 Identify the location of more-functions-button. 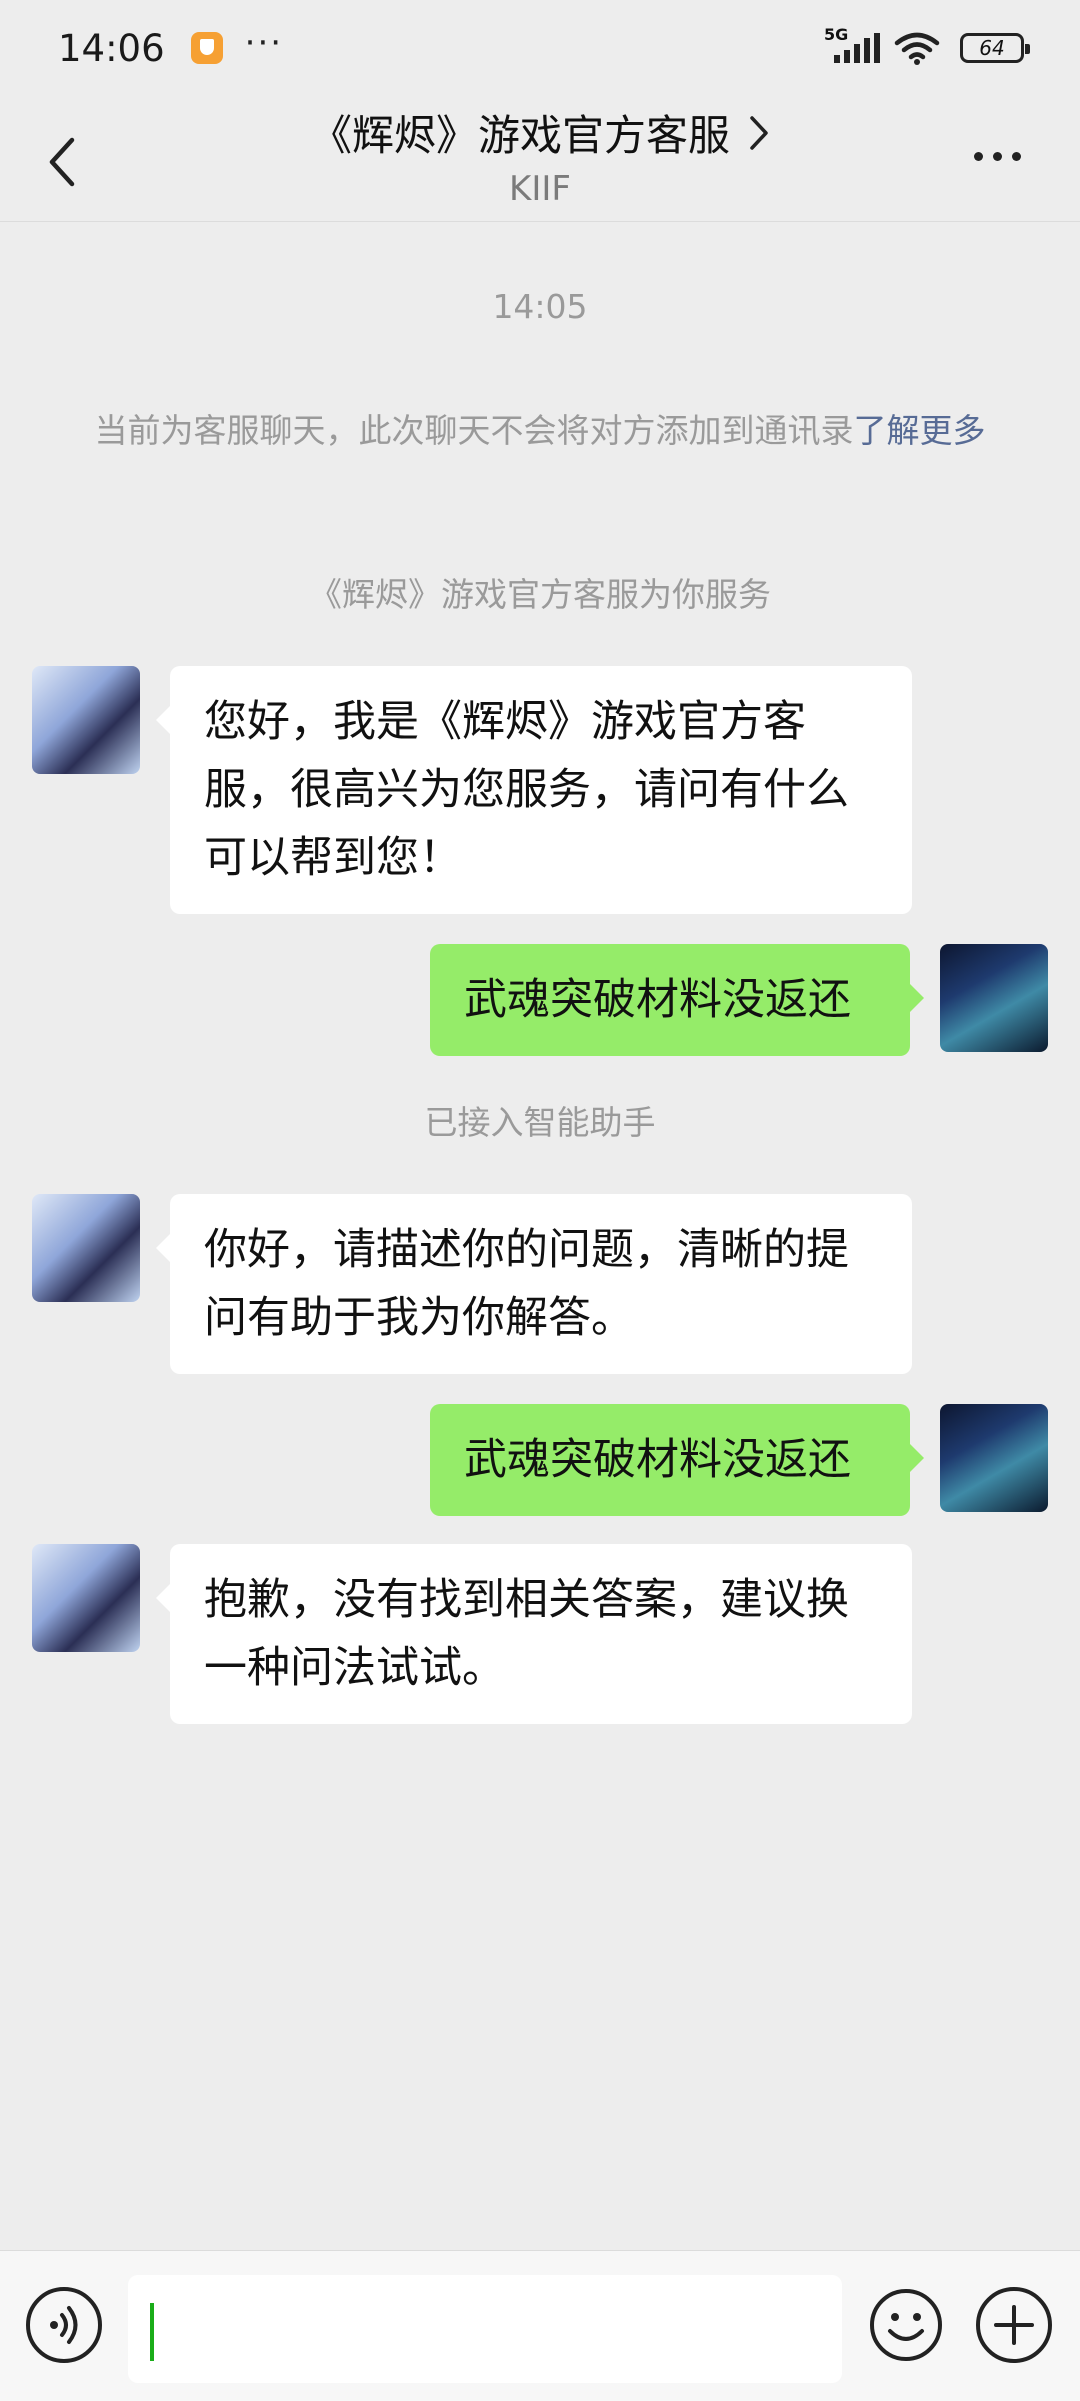
(1014, 2325).